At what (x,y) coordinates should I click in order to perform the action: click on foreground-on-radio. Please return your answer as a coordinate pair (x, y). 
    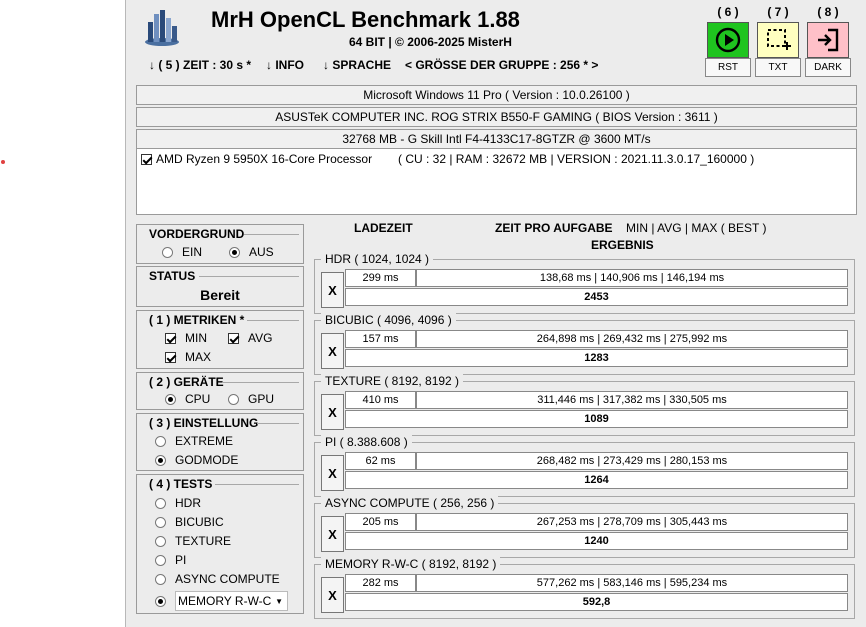
    Looking at the image, I should click on (167, 252).